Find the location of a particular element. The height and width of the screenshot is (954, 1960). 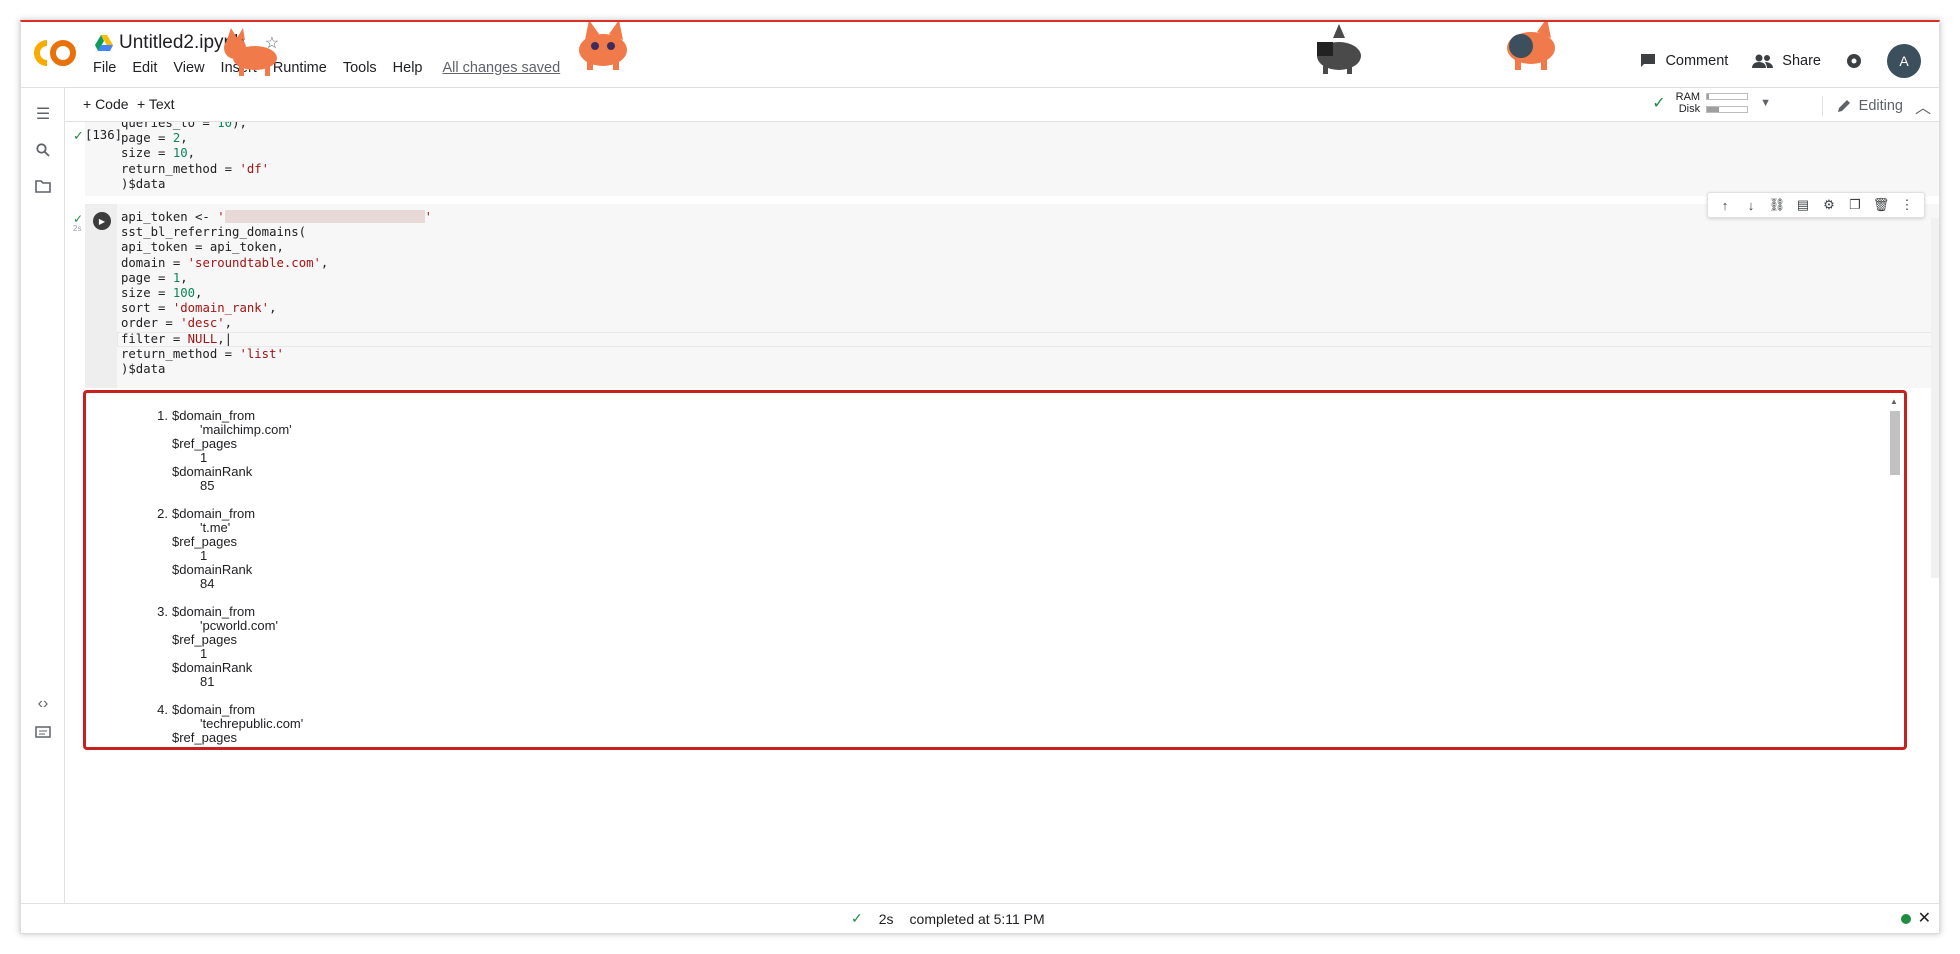

gear-icon is located at coordinates (1854, 61).